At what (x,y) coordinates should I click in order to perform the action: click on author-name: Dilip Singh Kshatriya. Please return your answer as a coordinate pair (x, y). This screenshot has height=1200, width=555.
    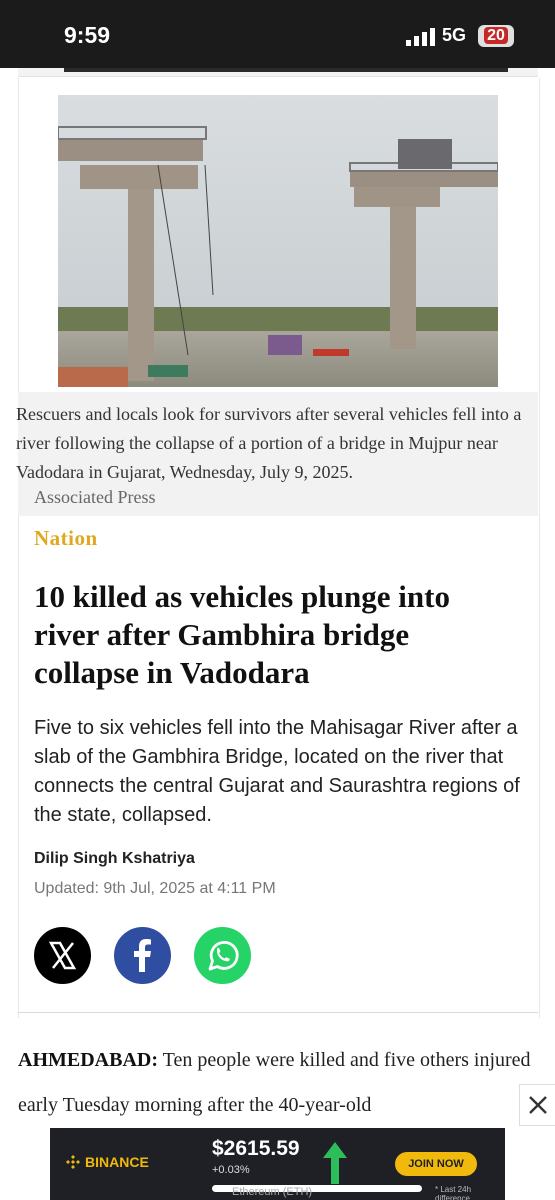
    Looking at the image, I should click on (114, 859).